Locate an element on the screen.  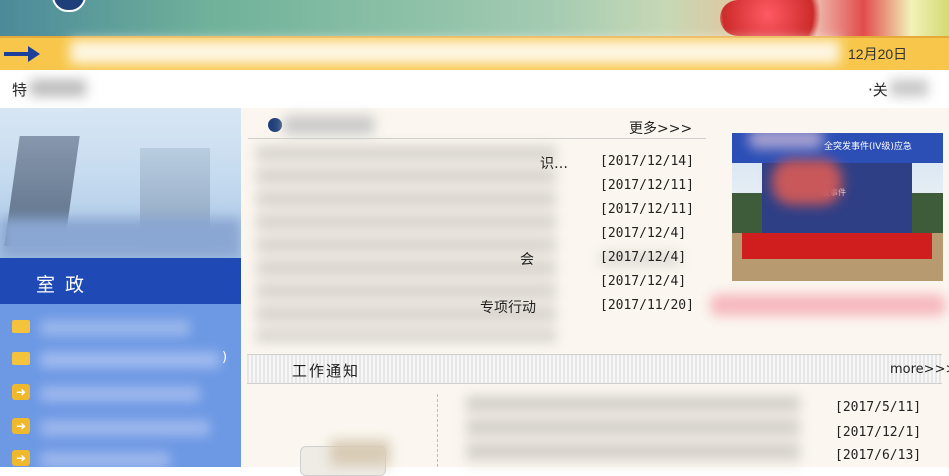
list-item: 识… [2017/12/14] is located at coordinates (478, 162).